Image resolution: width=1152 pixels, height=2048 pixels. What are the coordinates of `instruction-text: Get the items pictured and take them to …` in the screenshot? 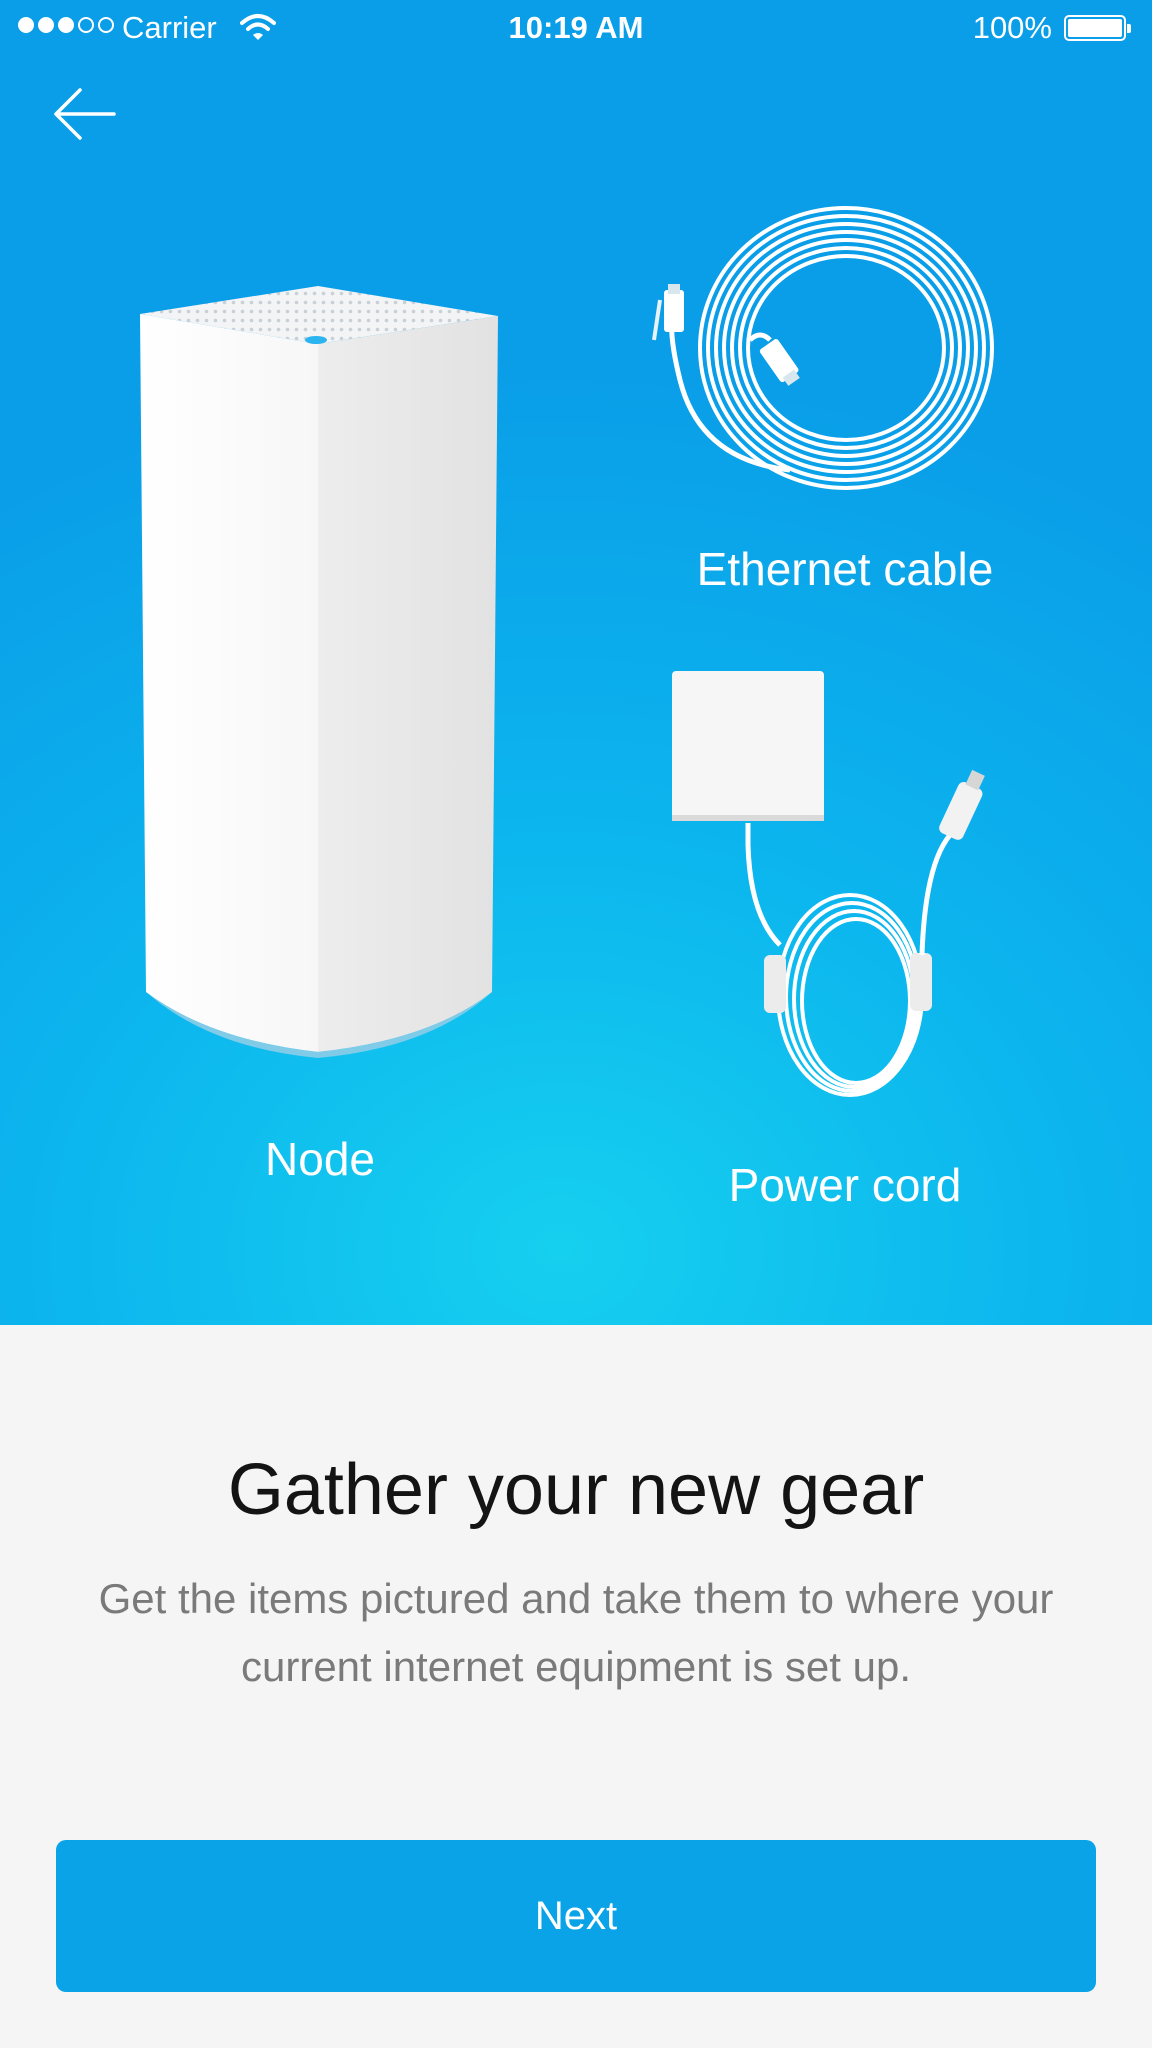 It's located at (576, 1632).